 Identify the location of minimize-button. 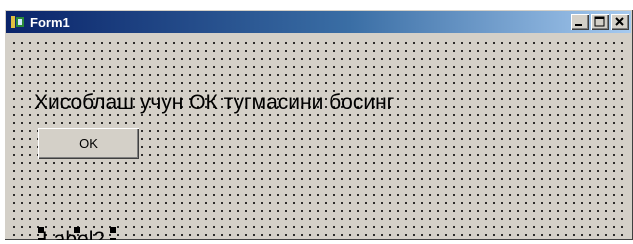
(580, 22).